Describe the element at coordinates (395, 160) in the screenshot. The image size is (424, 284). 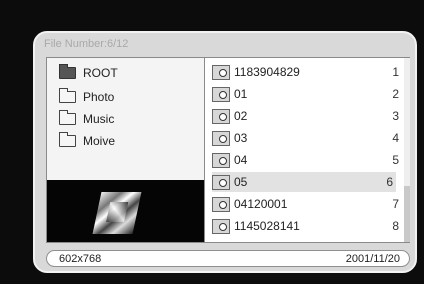
I see `file-index: 5` at that location.